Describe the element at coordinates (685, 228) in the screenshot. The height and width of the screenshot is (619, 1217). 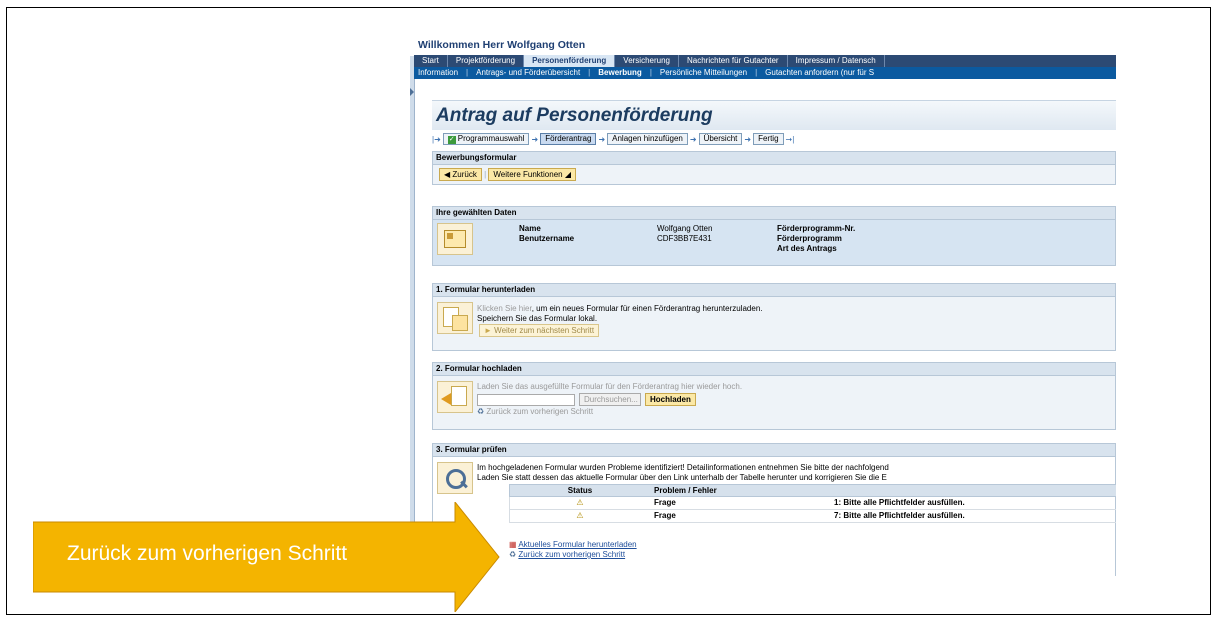
I see `name-value: Wolfgang Otten` at that location.